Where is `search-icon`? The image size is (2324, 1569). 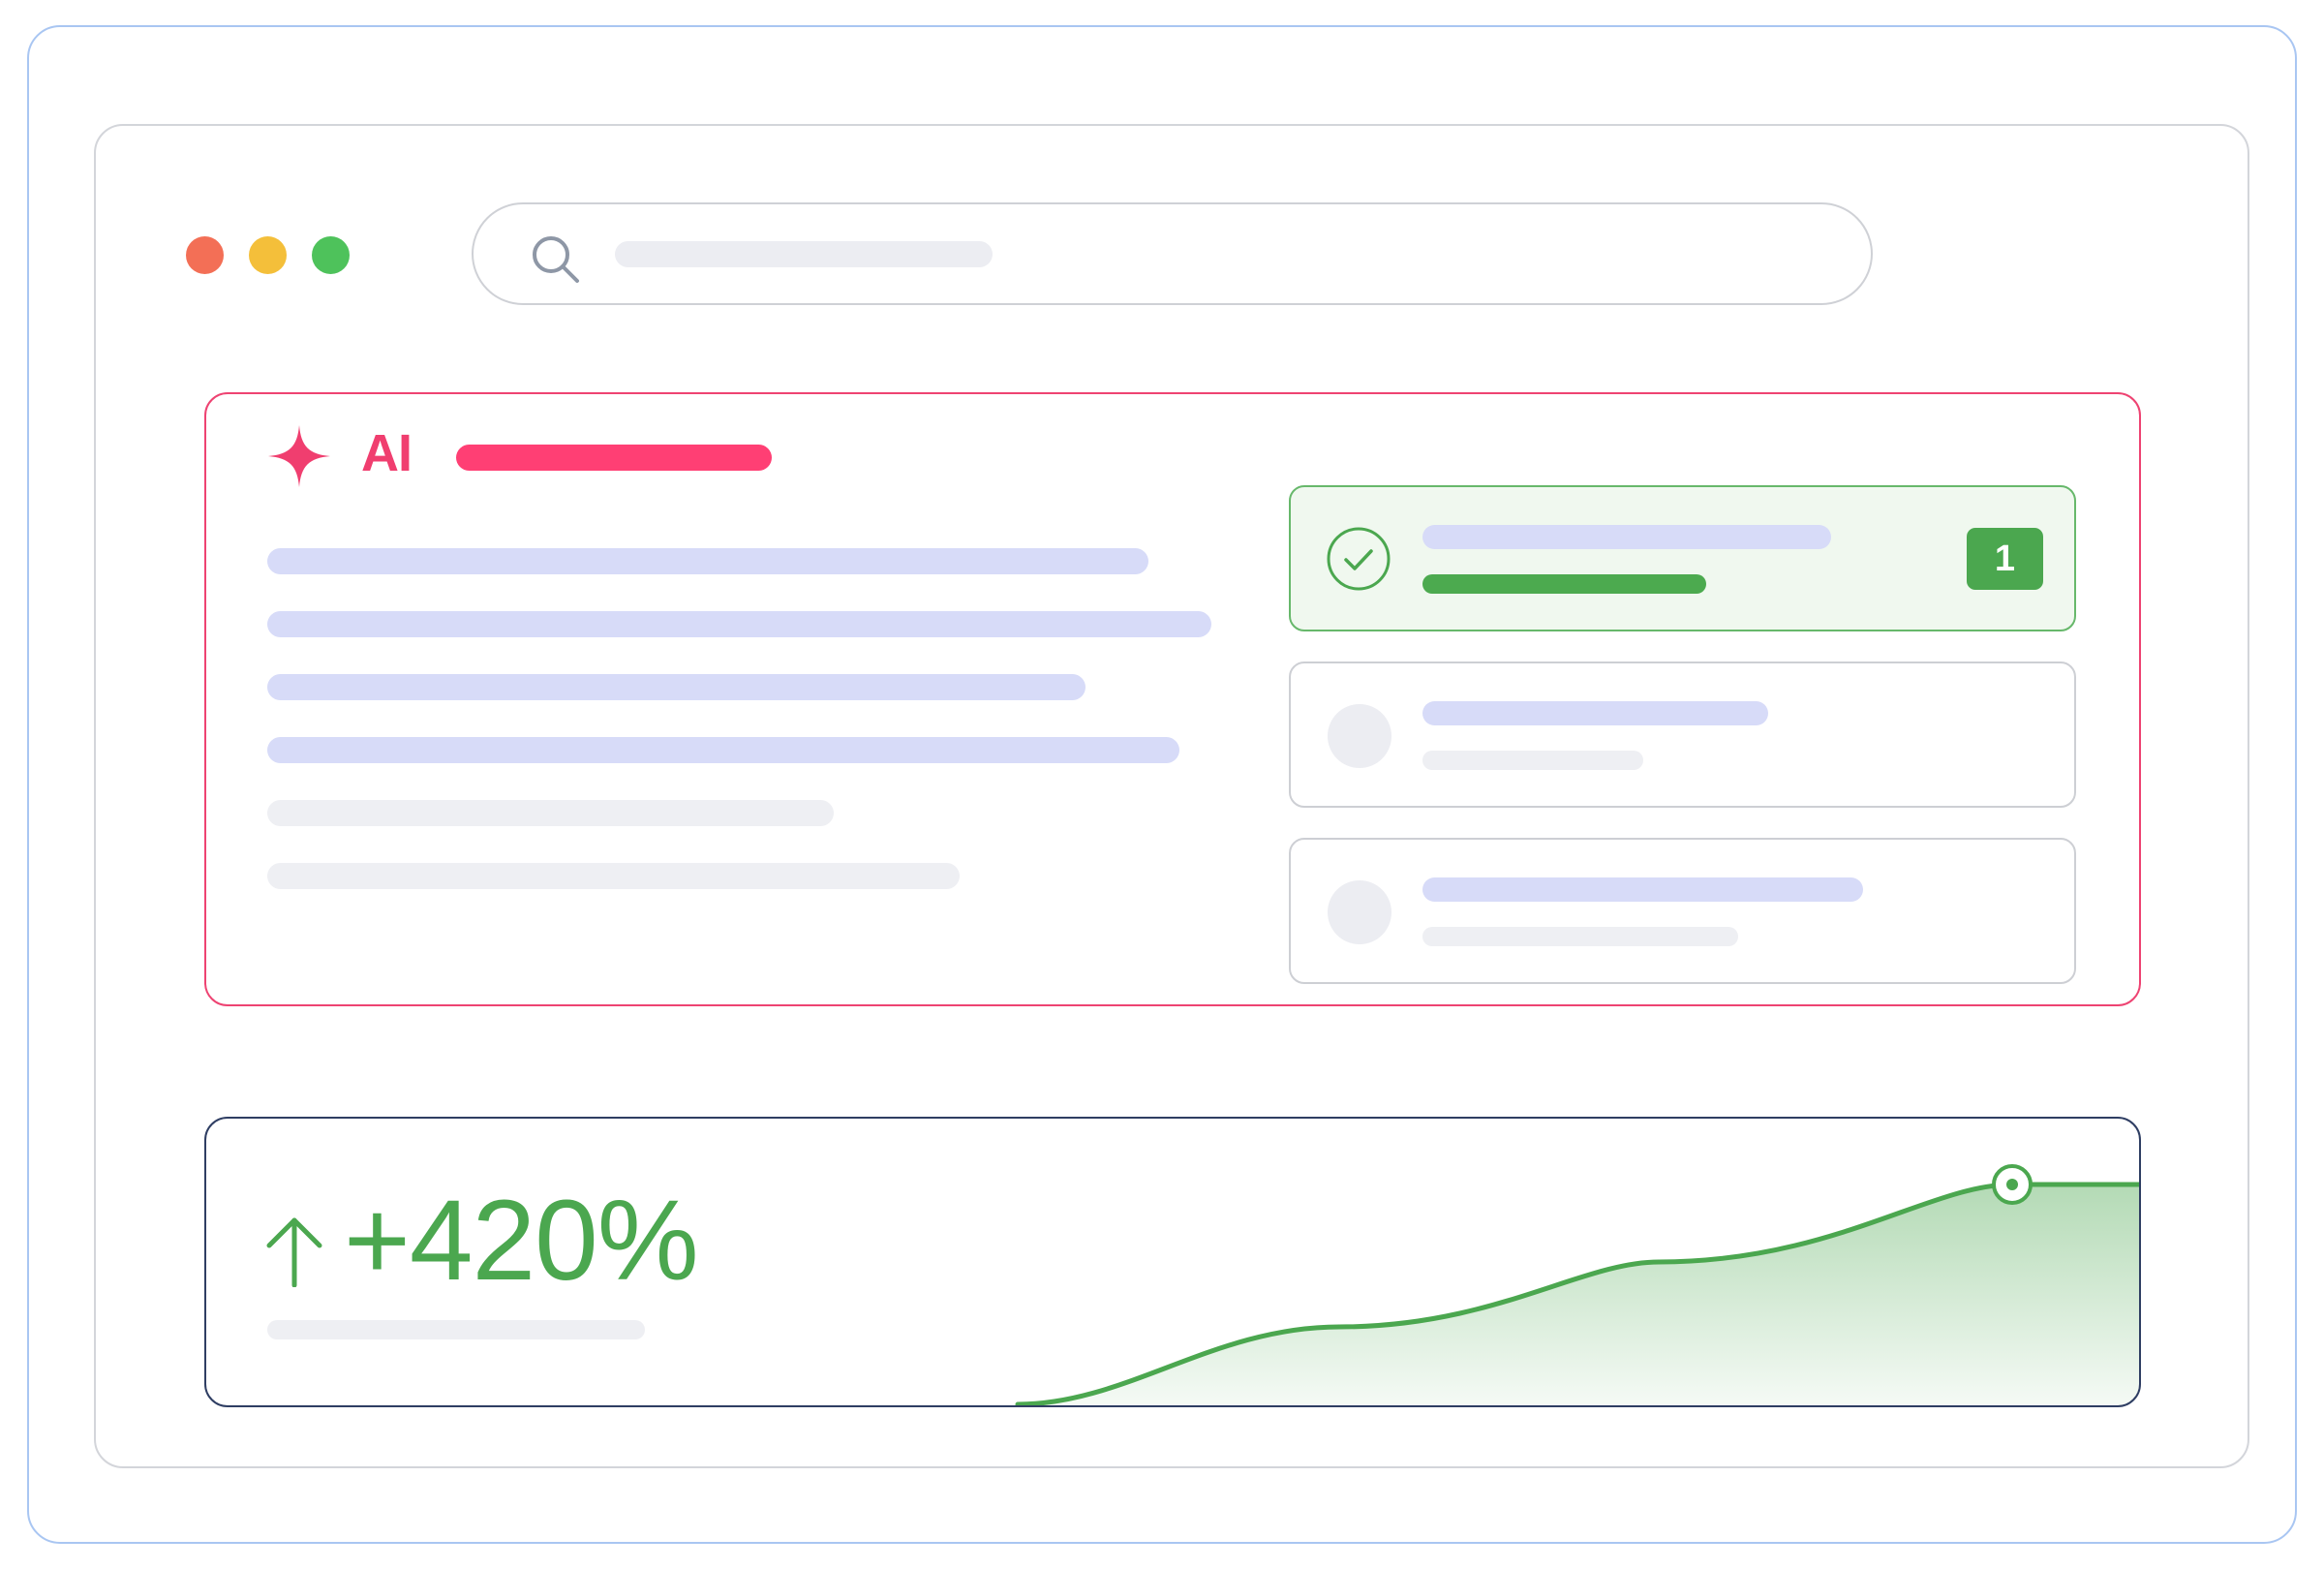 search-icon is located at coordinates (556, 259).